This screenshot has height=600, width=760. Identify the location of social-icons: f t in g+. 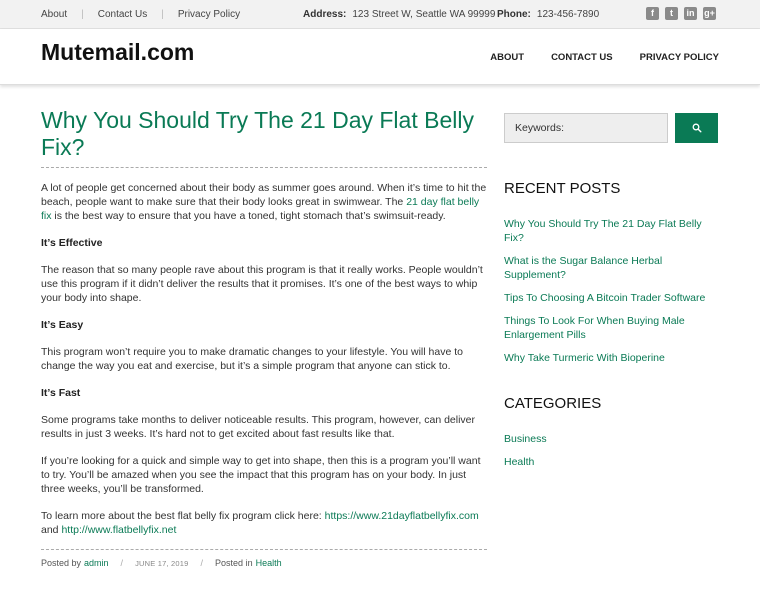
(681, 13).